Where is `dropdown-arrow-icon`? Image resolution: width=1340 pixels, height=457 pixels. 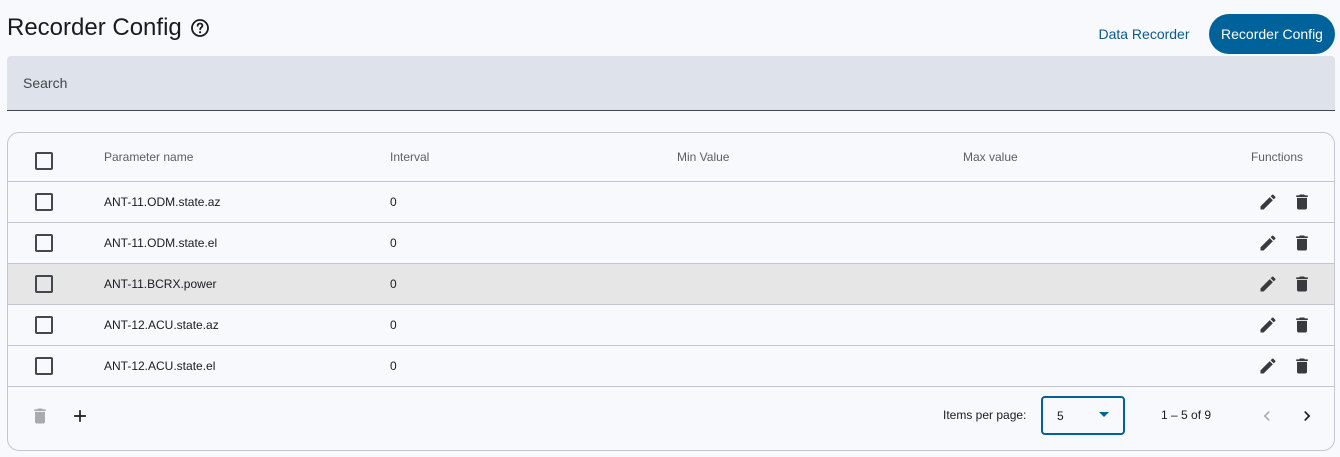 dropdown-arrow-icon is located at coordinates (1104, 414).